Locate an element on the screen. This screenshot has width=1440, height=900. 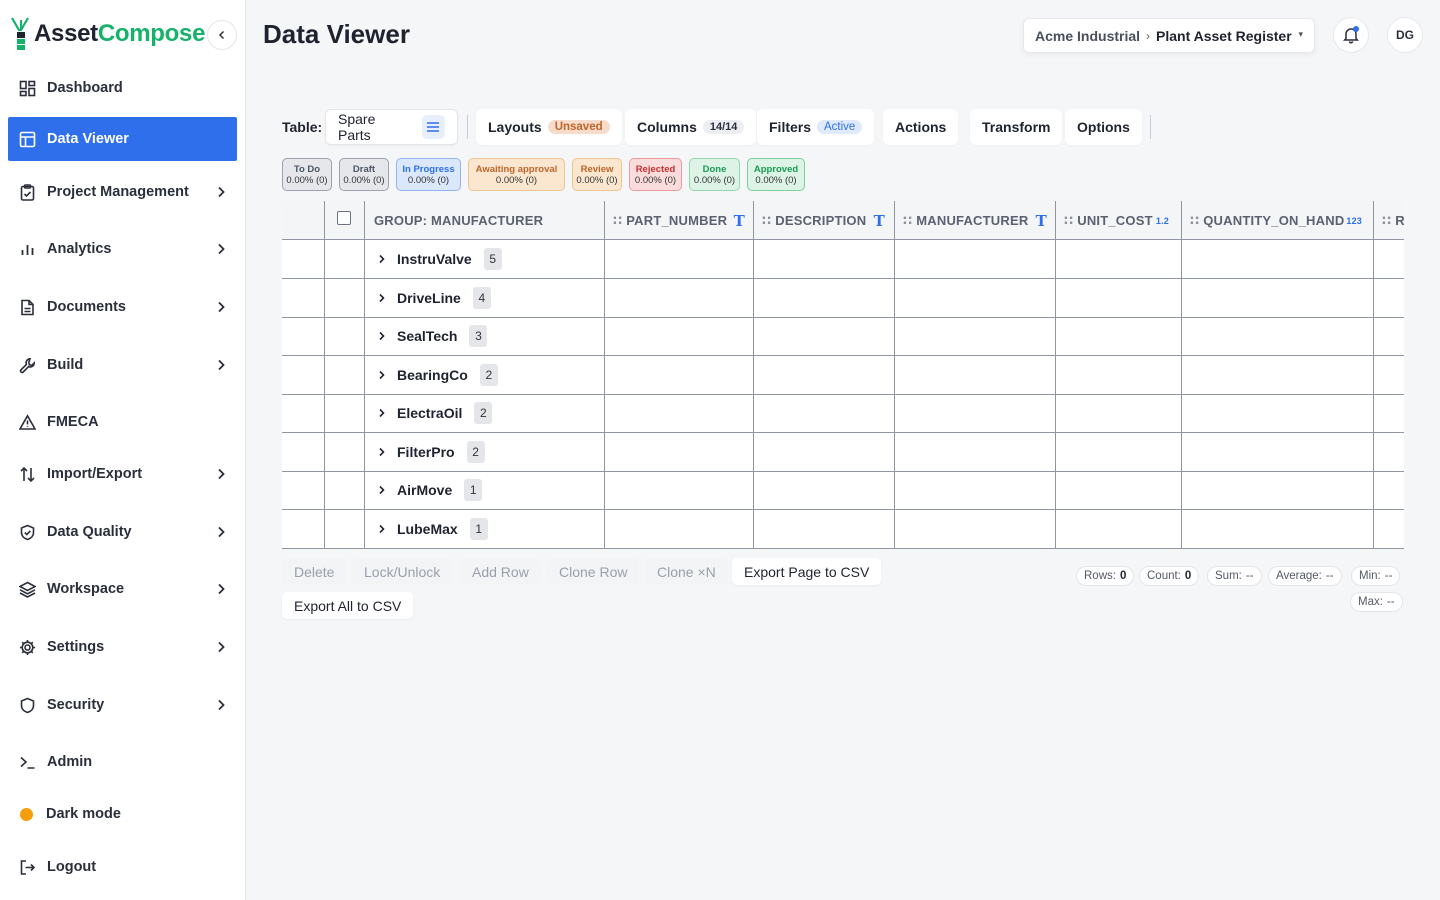
sidebar-item-data-viewer: Data Viewer is located at coordinates (122, 139).